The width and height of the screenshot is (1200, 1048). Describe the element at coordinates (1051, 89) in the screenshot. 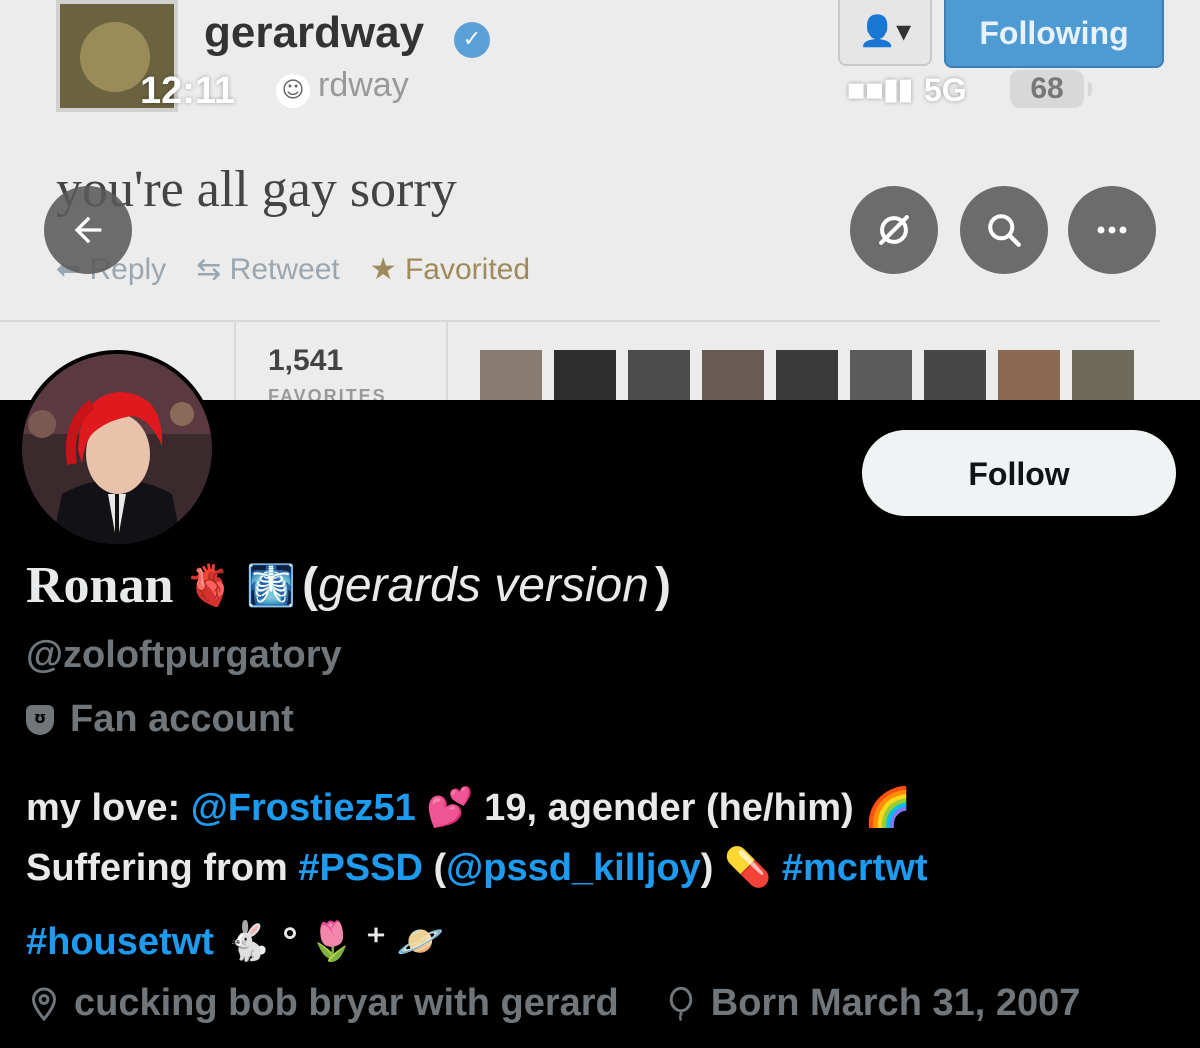

I see `battery-indicator: 68` at that location.